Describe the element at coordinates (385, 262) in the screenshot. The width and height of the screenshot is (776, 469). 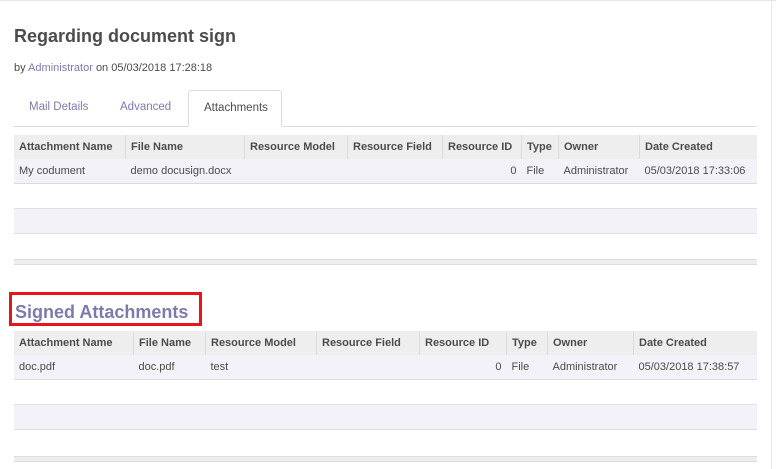
I see `attachments-table-footer` at that location.